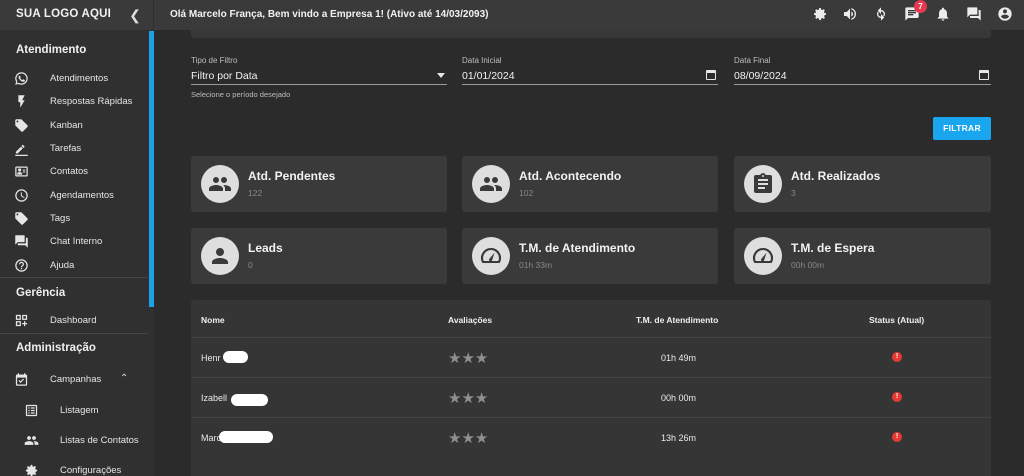 The image size is (1024, 476). What do you see at coordinates (915, 12) in the screenshot?
I see `messages-icon: 7` at bounding box center [915, 12].